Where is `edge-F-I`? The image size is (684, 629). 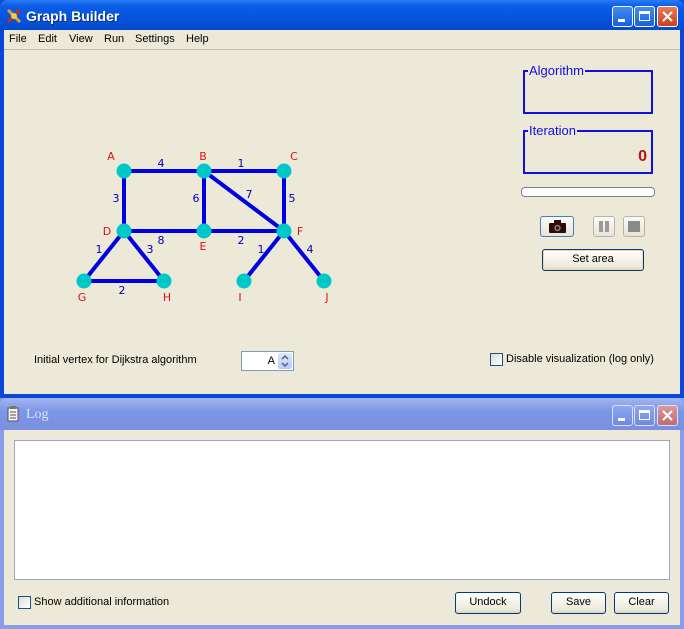
edge-F-I is located at coordinates (264, 256).